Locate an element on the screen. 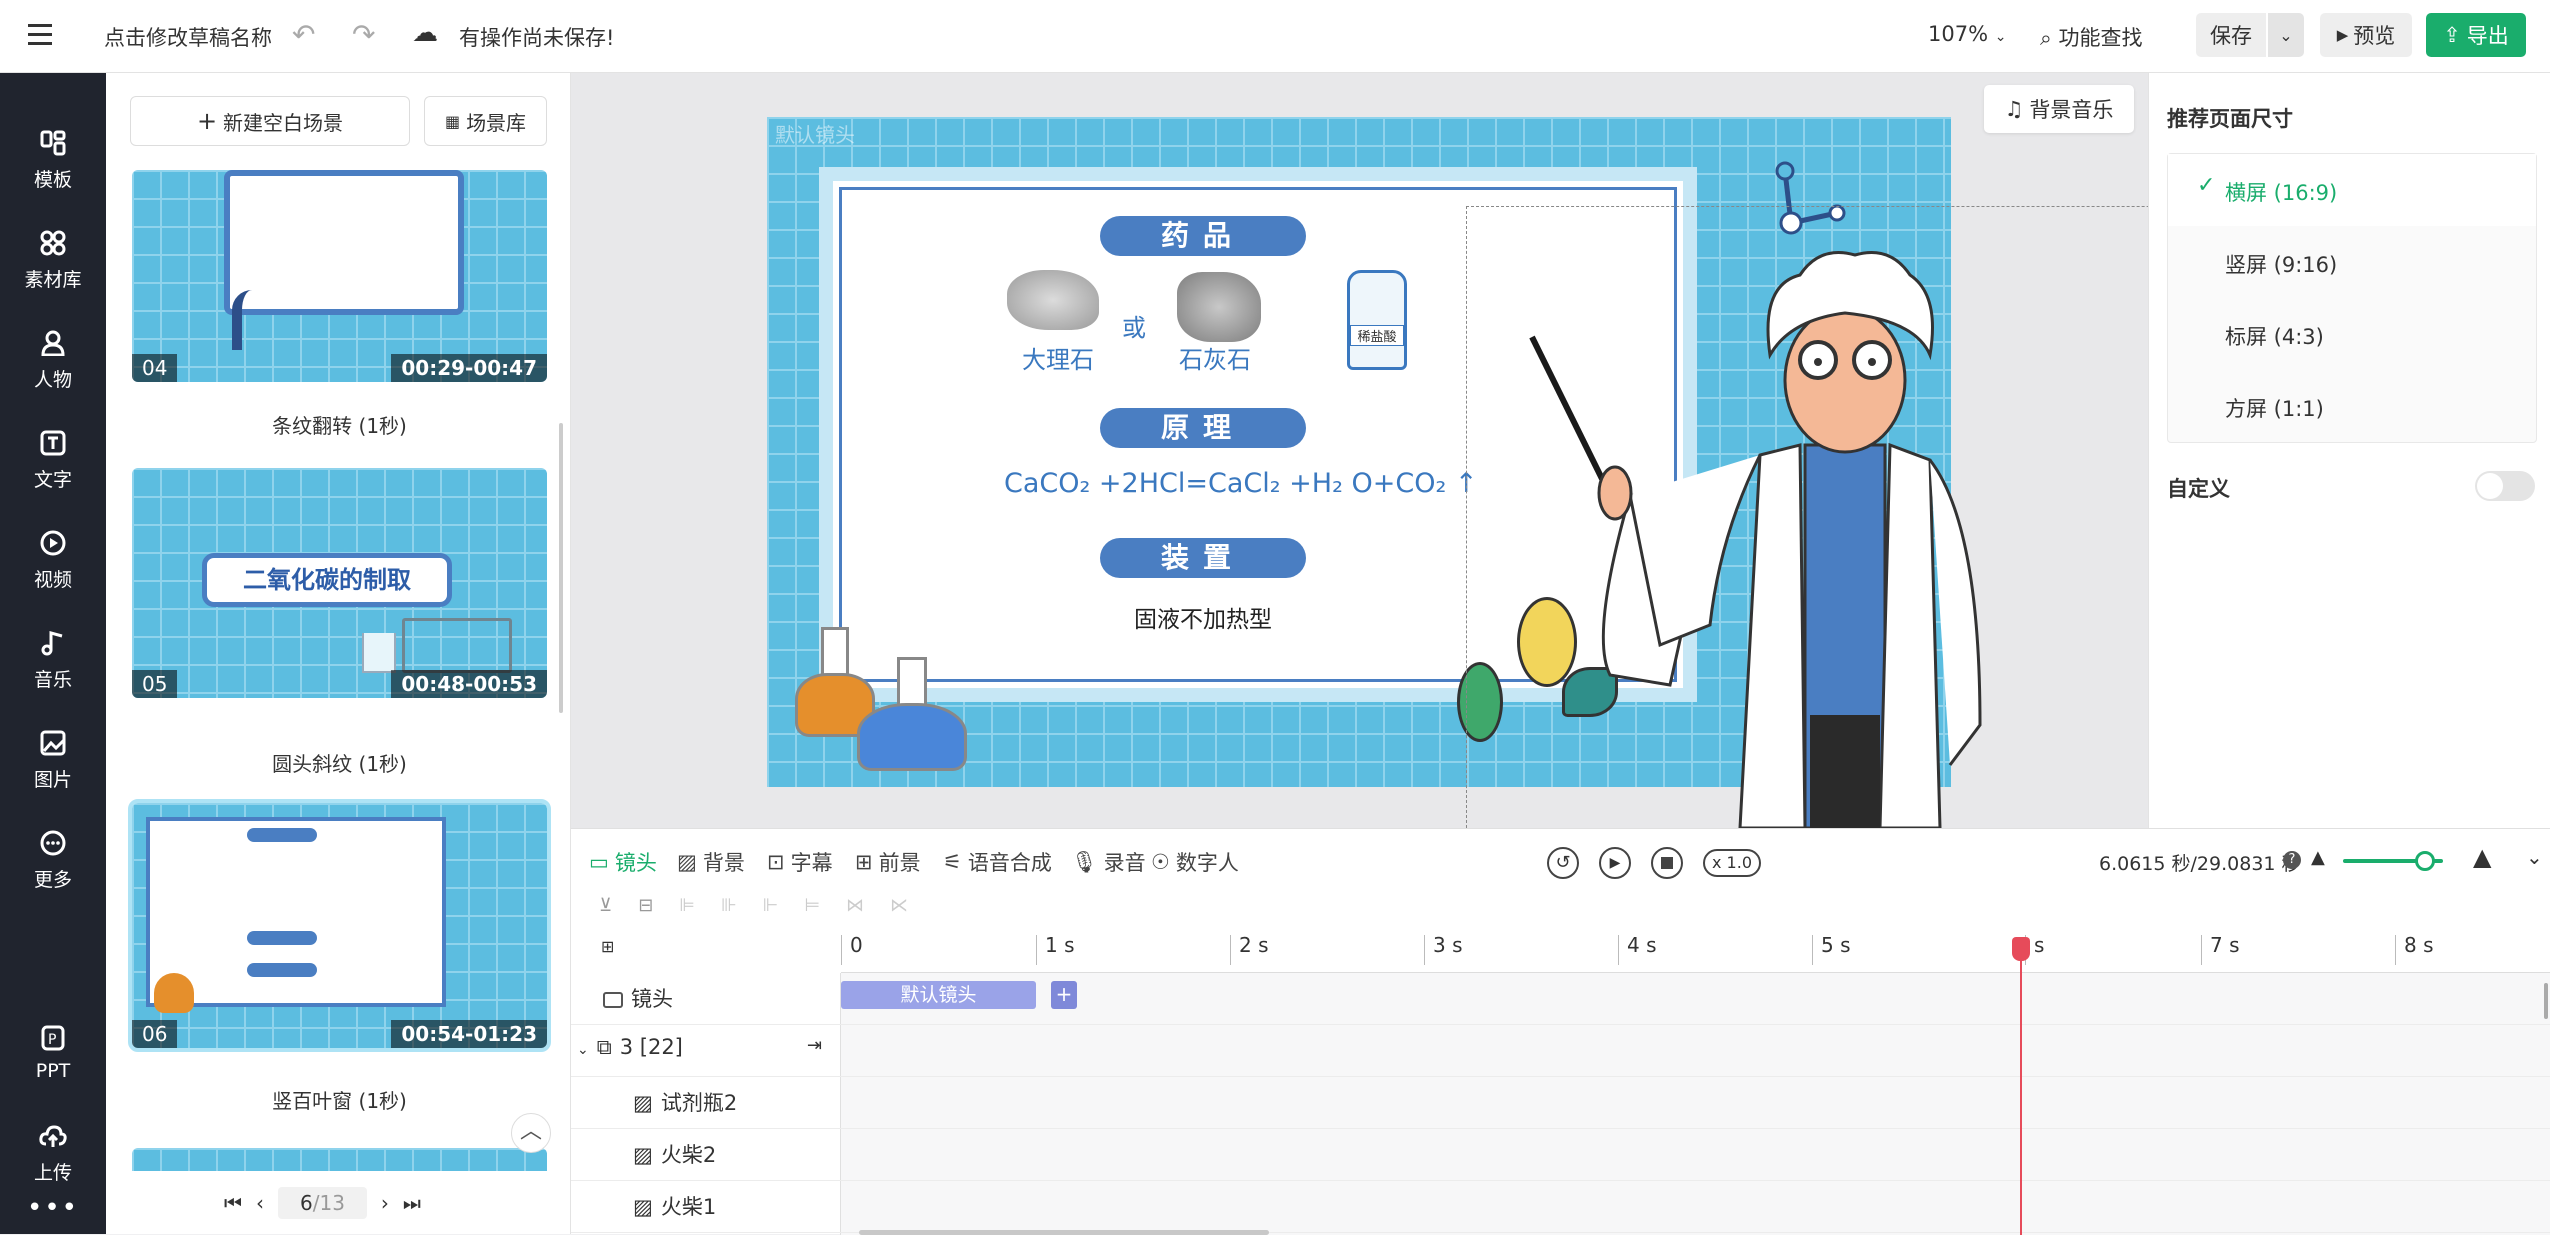 The height and width of the screenshot is (1235, 2550). scene-duration: 00:48-00:53 is located at coordinates (469, 684).